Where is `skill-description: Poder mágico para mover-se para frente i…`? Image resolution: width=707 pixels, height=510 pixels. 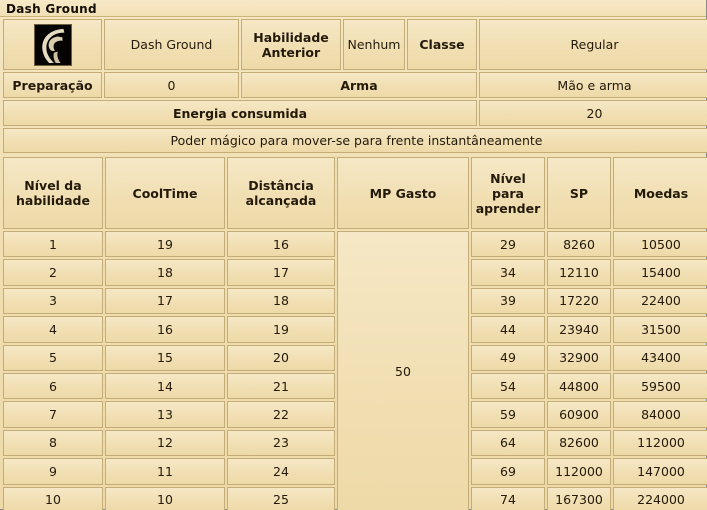 skill-description: Poder mágico para mover-se para frente i… is located at coordinates (355, 140).